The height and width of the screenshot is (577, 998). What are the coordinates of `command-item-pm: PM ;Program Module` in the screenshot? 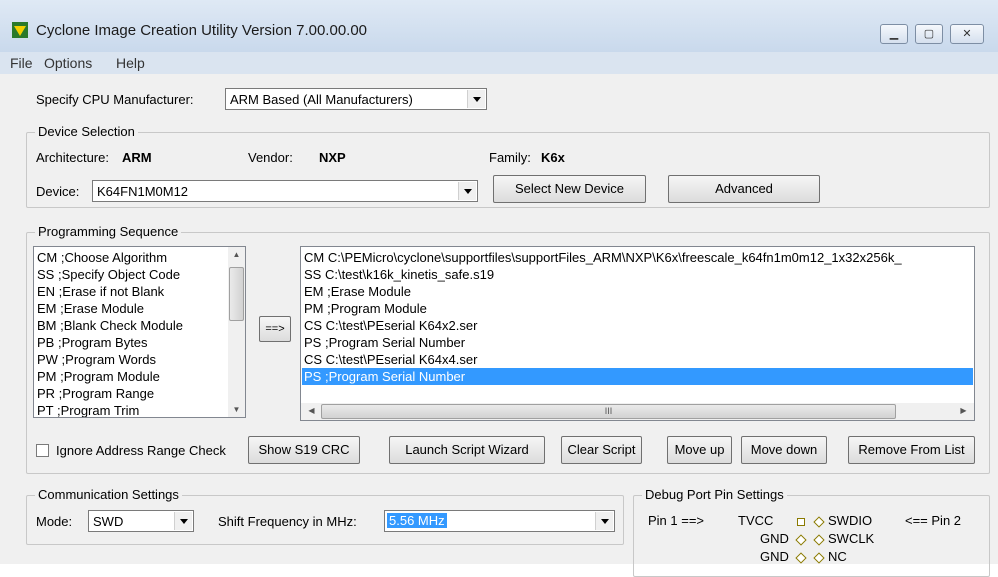 It's located at (98, 376).